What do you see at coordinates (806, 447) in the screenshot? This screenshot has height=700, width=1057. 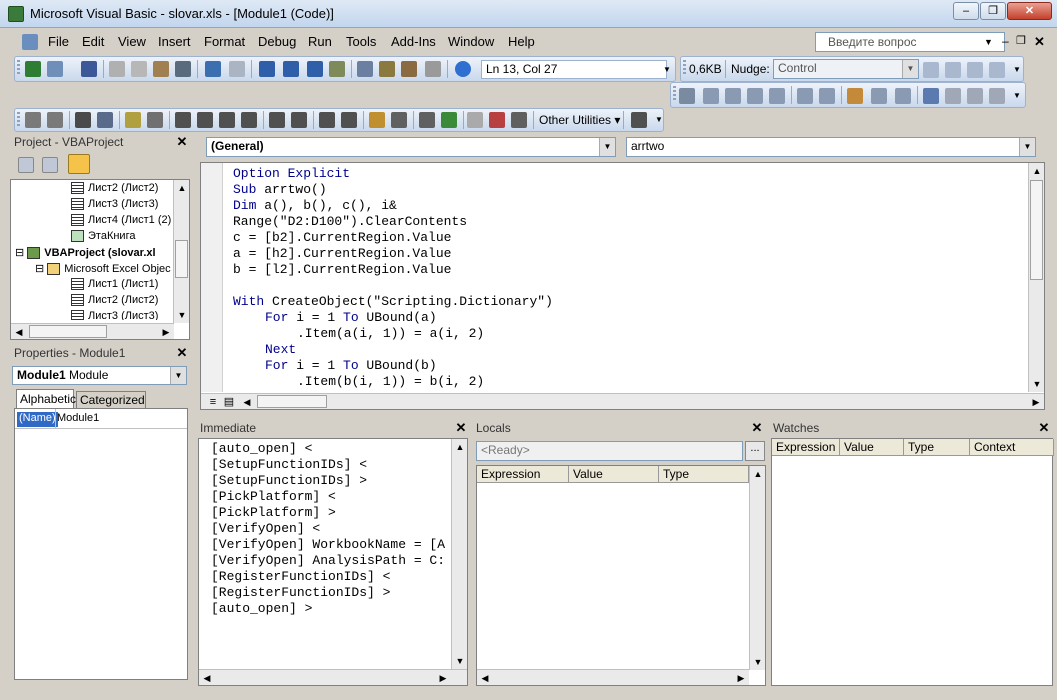 I see `watches-col-expression: Expression` at bounding box center [806, 447].